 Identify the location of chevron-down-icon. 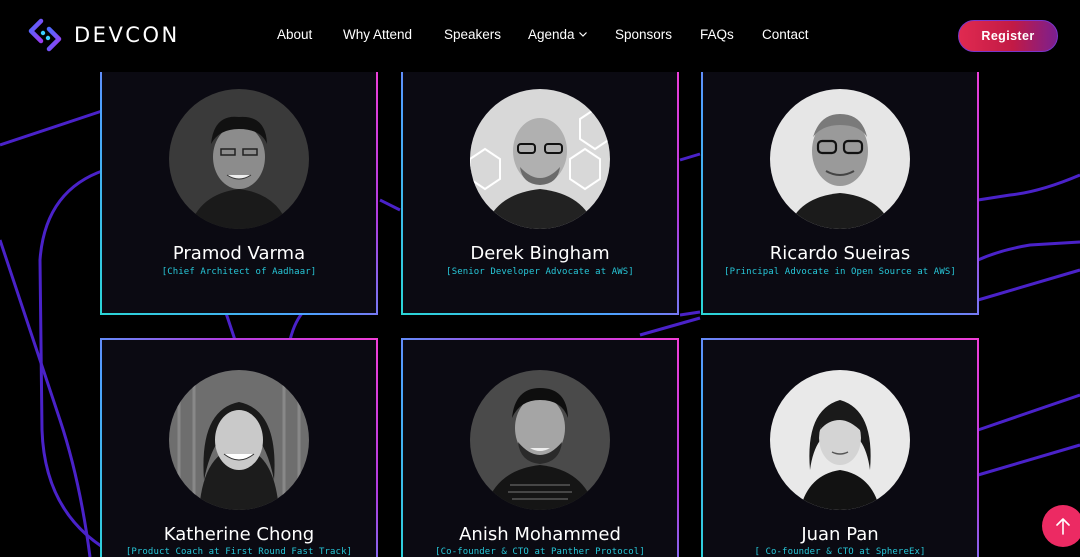
(582, 34).